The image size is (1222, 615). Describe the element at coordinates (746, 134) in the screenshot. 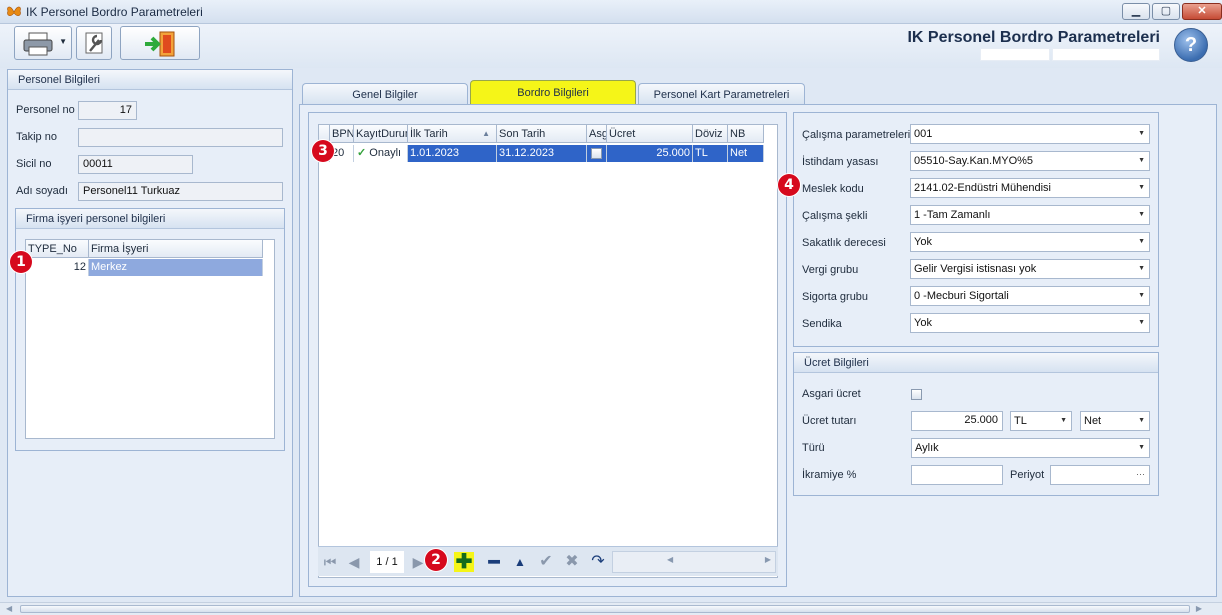

I see `column-header-nb: NB` at that location.